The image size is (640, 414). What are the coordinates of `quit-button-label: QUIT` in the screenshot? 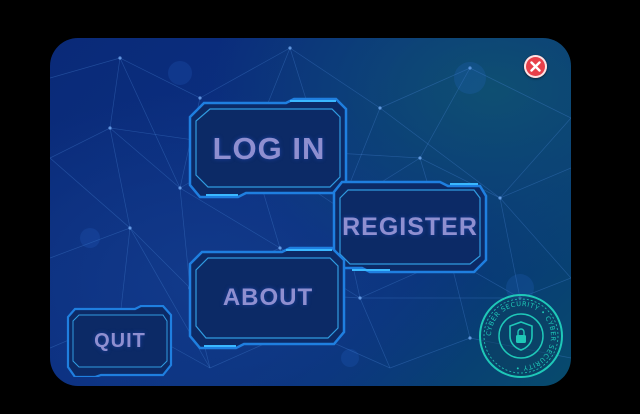 It's located at (120, 340).